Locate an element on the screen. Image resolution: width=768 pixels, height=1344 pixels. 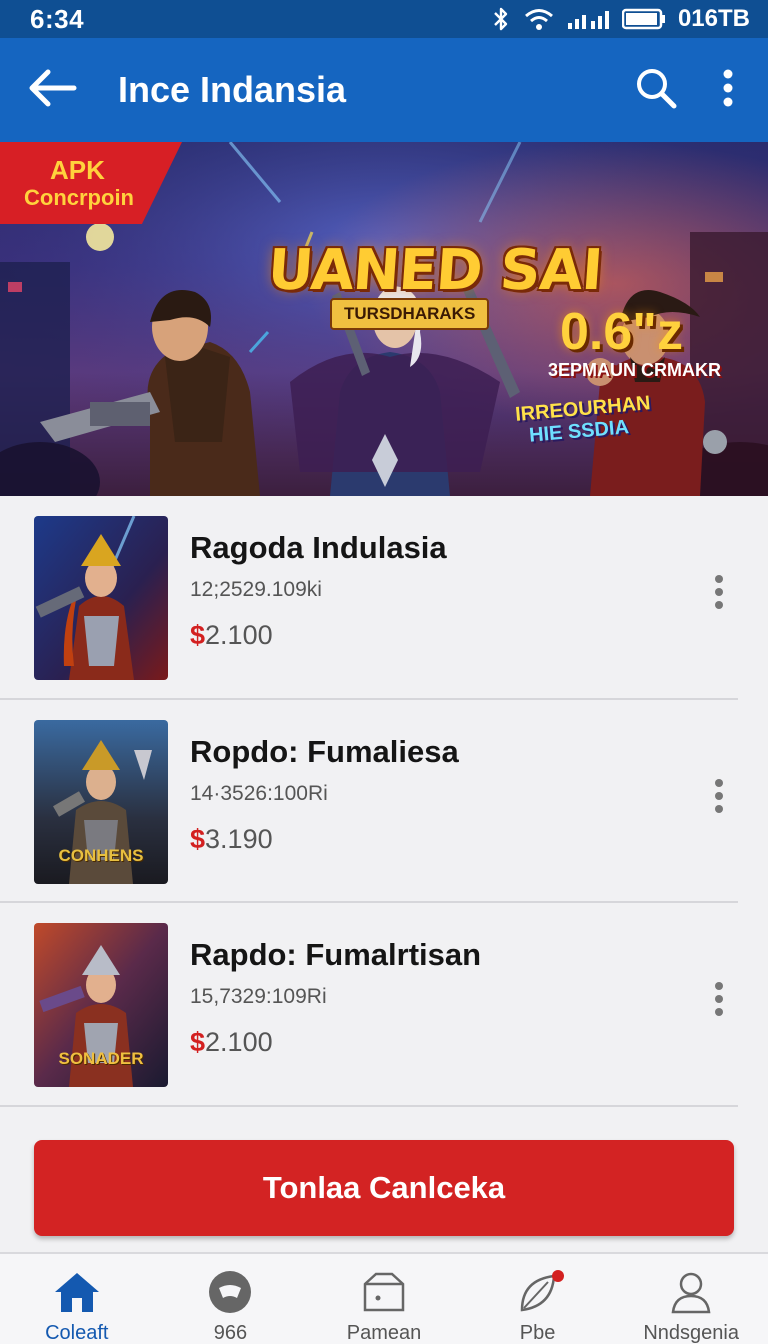
nav-item-games: 966 is located at coordinates (231, 1299).